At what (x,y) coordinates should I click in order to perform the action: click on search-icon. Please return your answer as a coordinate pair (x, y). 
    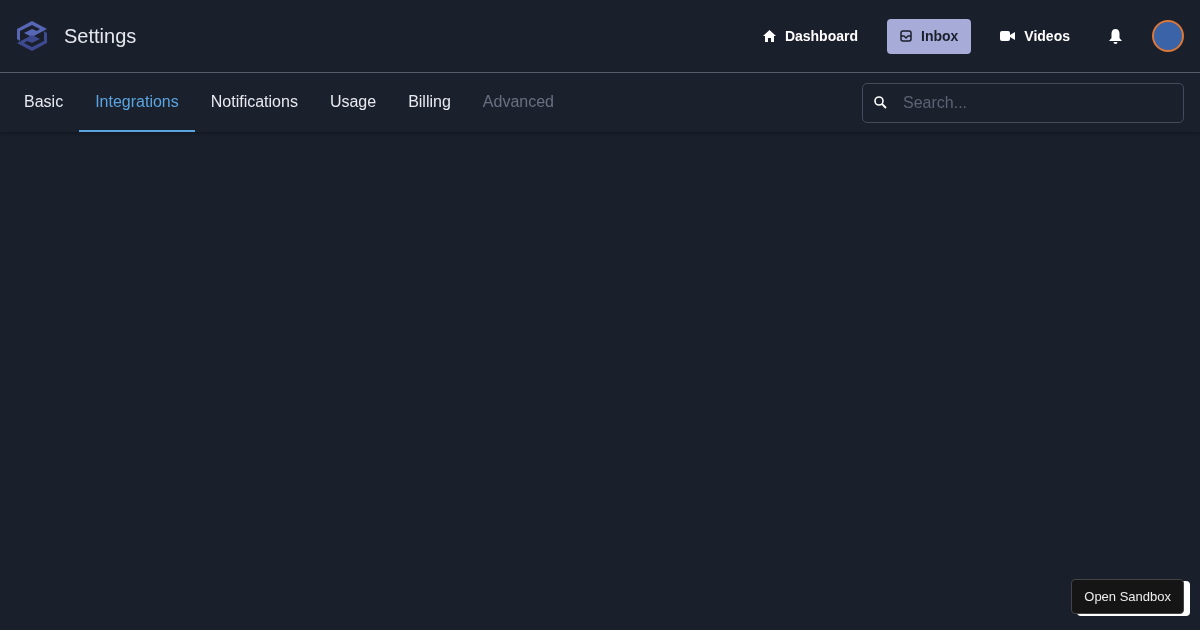
    Looking at the image, I should click on (880, 102).